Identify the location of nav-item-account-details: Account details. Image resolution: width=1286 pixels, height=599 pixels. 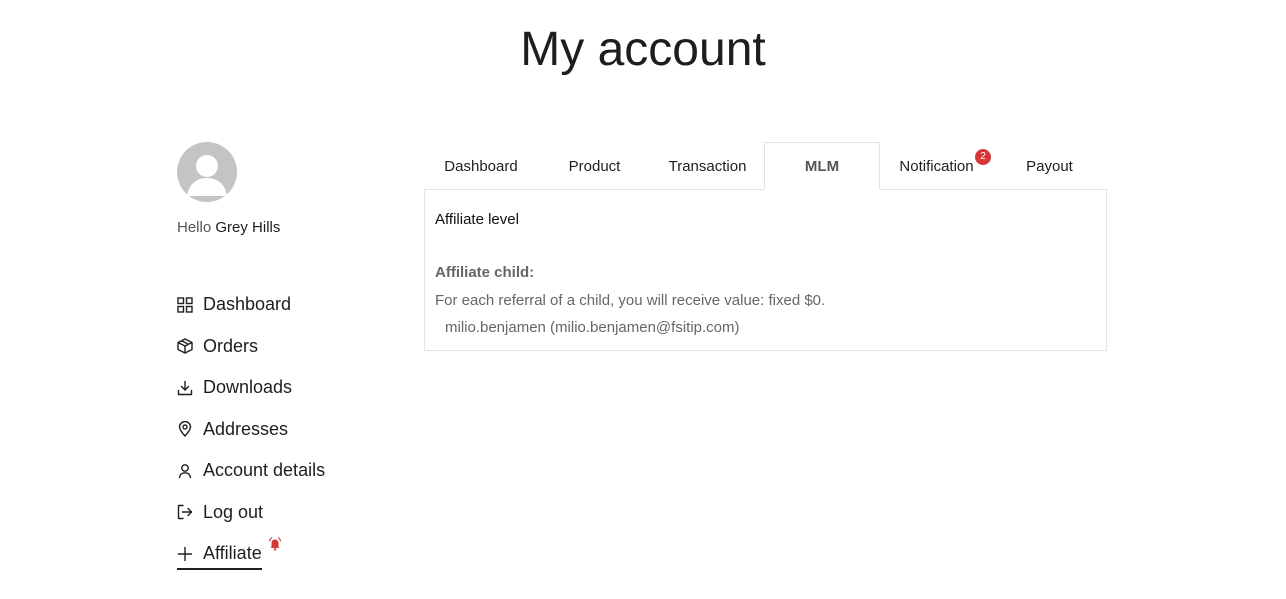
(251, 470).